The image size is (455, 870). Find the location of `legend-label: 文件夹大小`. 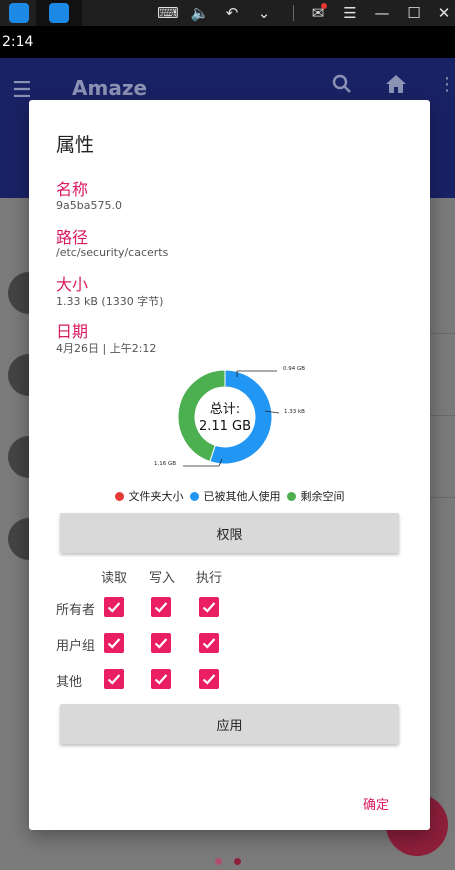

legend-label: 文件夹大小 is located at coordinates (156, 496).